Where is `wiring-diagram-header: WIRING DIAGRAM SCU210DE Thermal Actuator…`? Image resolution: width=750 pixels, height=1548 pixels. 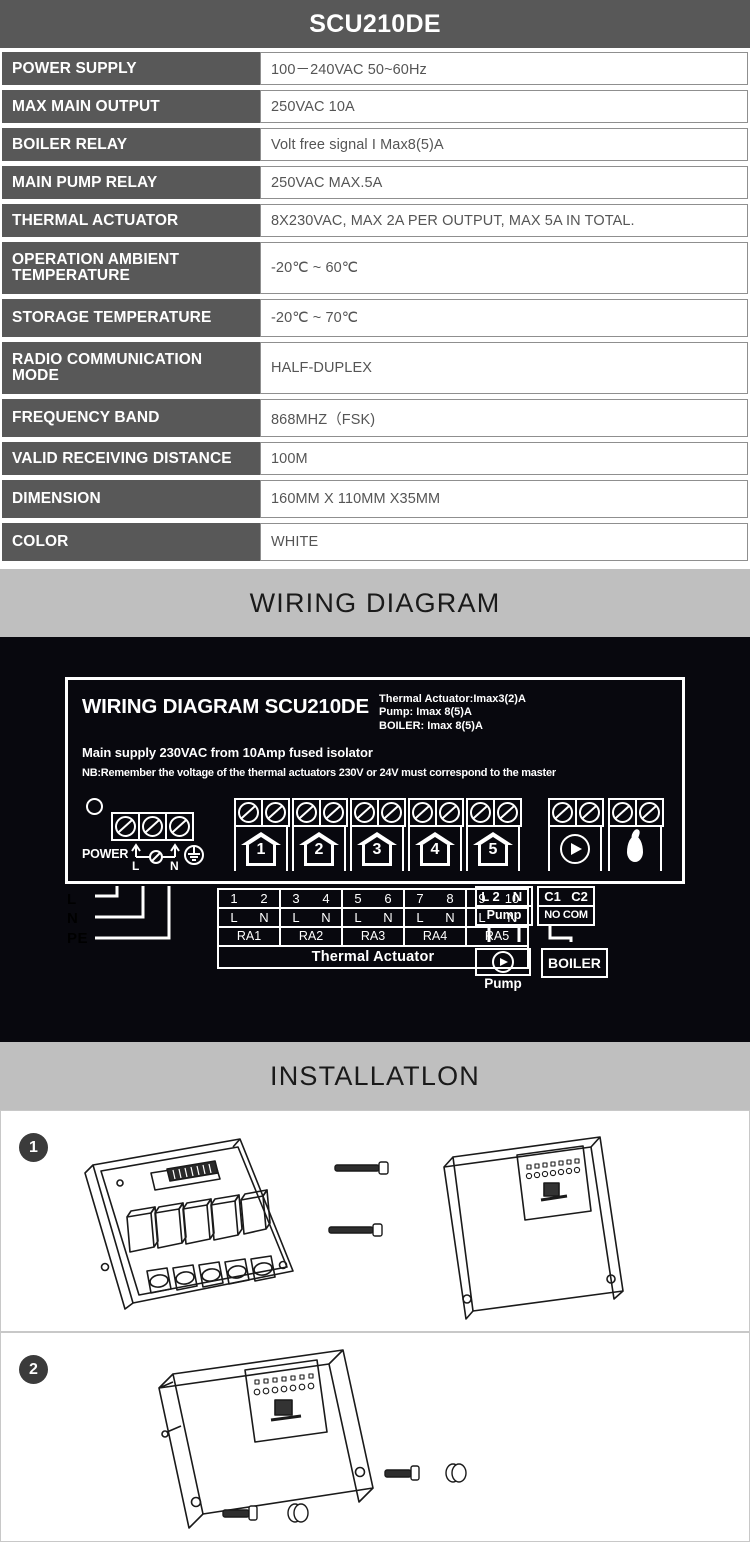
wiring-diagram-header: WIRING DIAGRAM SCU210DE Thermal Actuator… is located at coordinates (375, 712).